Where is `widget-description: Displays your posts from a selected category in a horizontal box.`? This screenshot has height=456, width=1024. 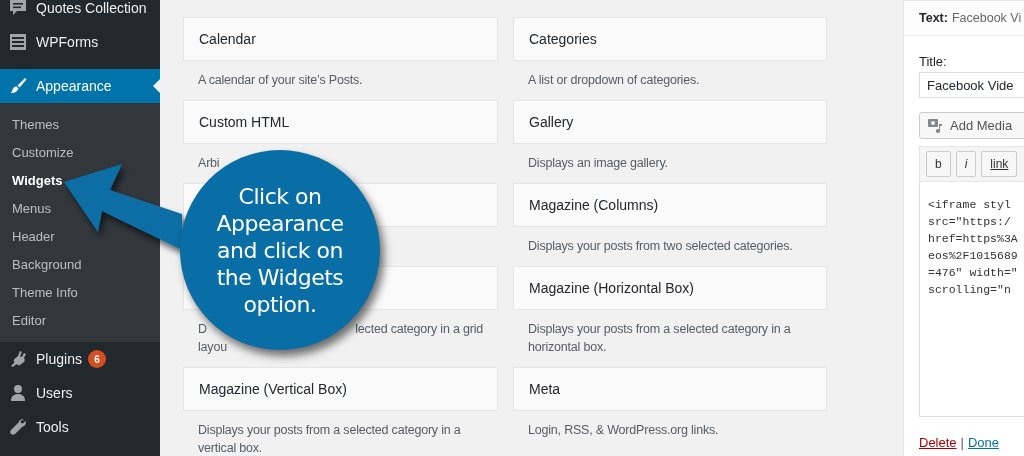
widget-description: Displays your posts from a selected category in a horizontal box. is located at coordinates (659, 338).